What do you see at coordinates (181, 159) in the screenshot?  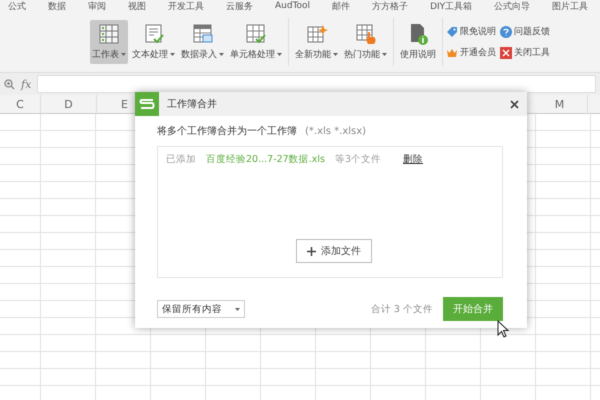 I see `file-status: 已添加` at bounding box center [181, 159].